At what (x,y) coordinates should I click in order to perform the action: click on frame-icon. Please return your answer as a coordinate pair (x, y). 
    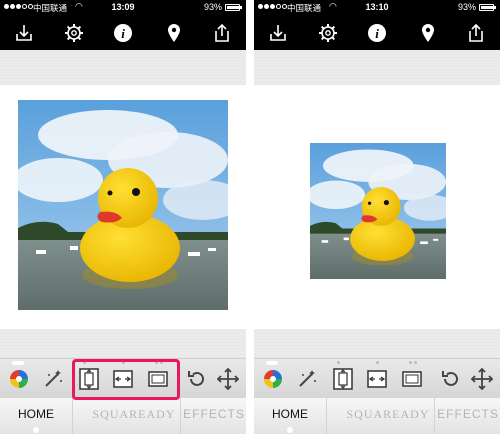
    Looking at the image, I should click on (412, 379).